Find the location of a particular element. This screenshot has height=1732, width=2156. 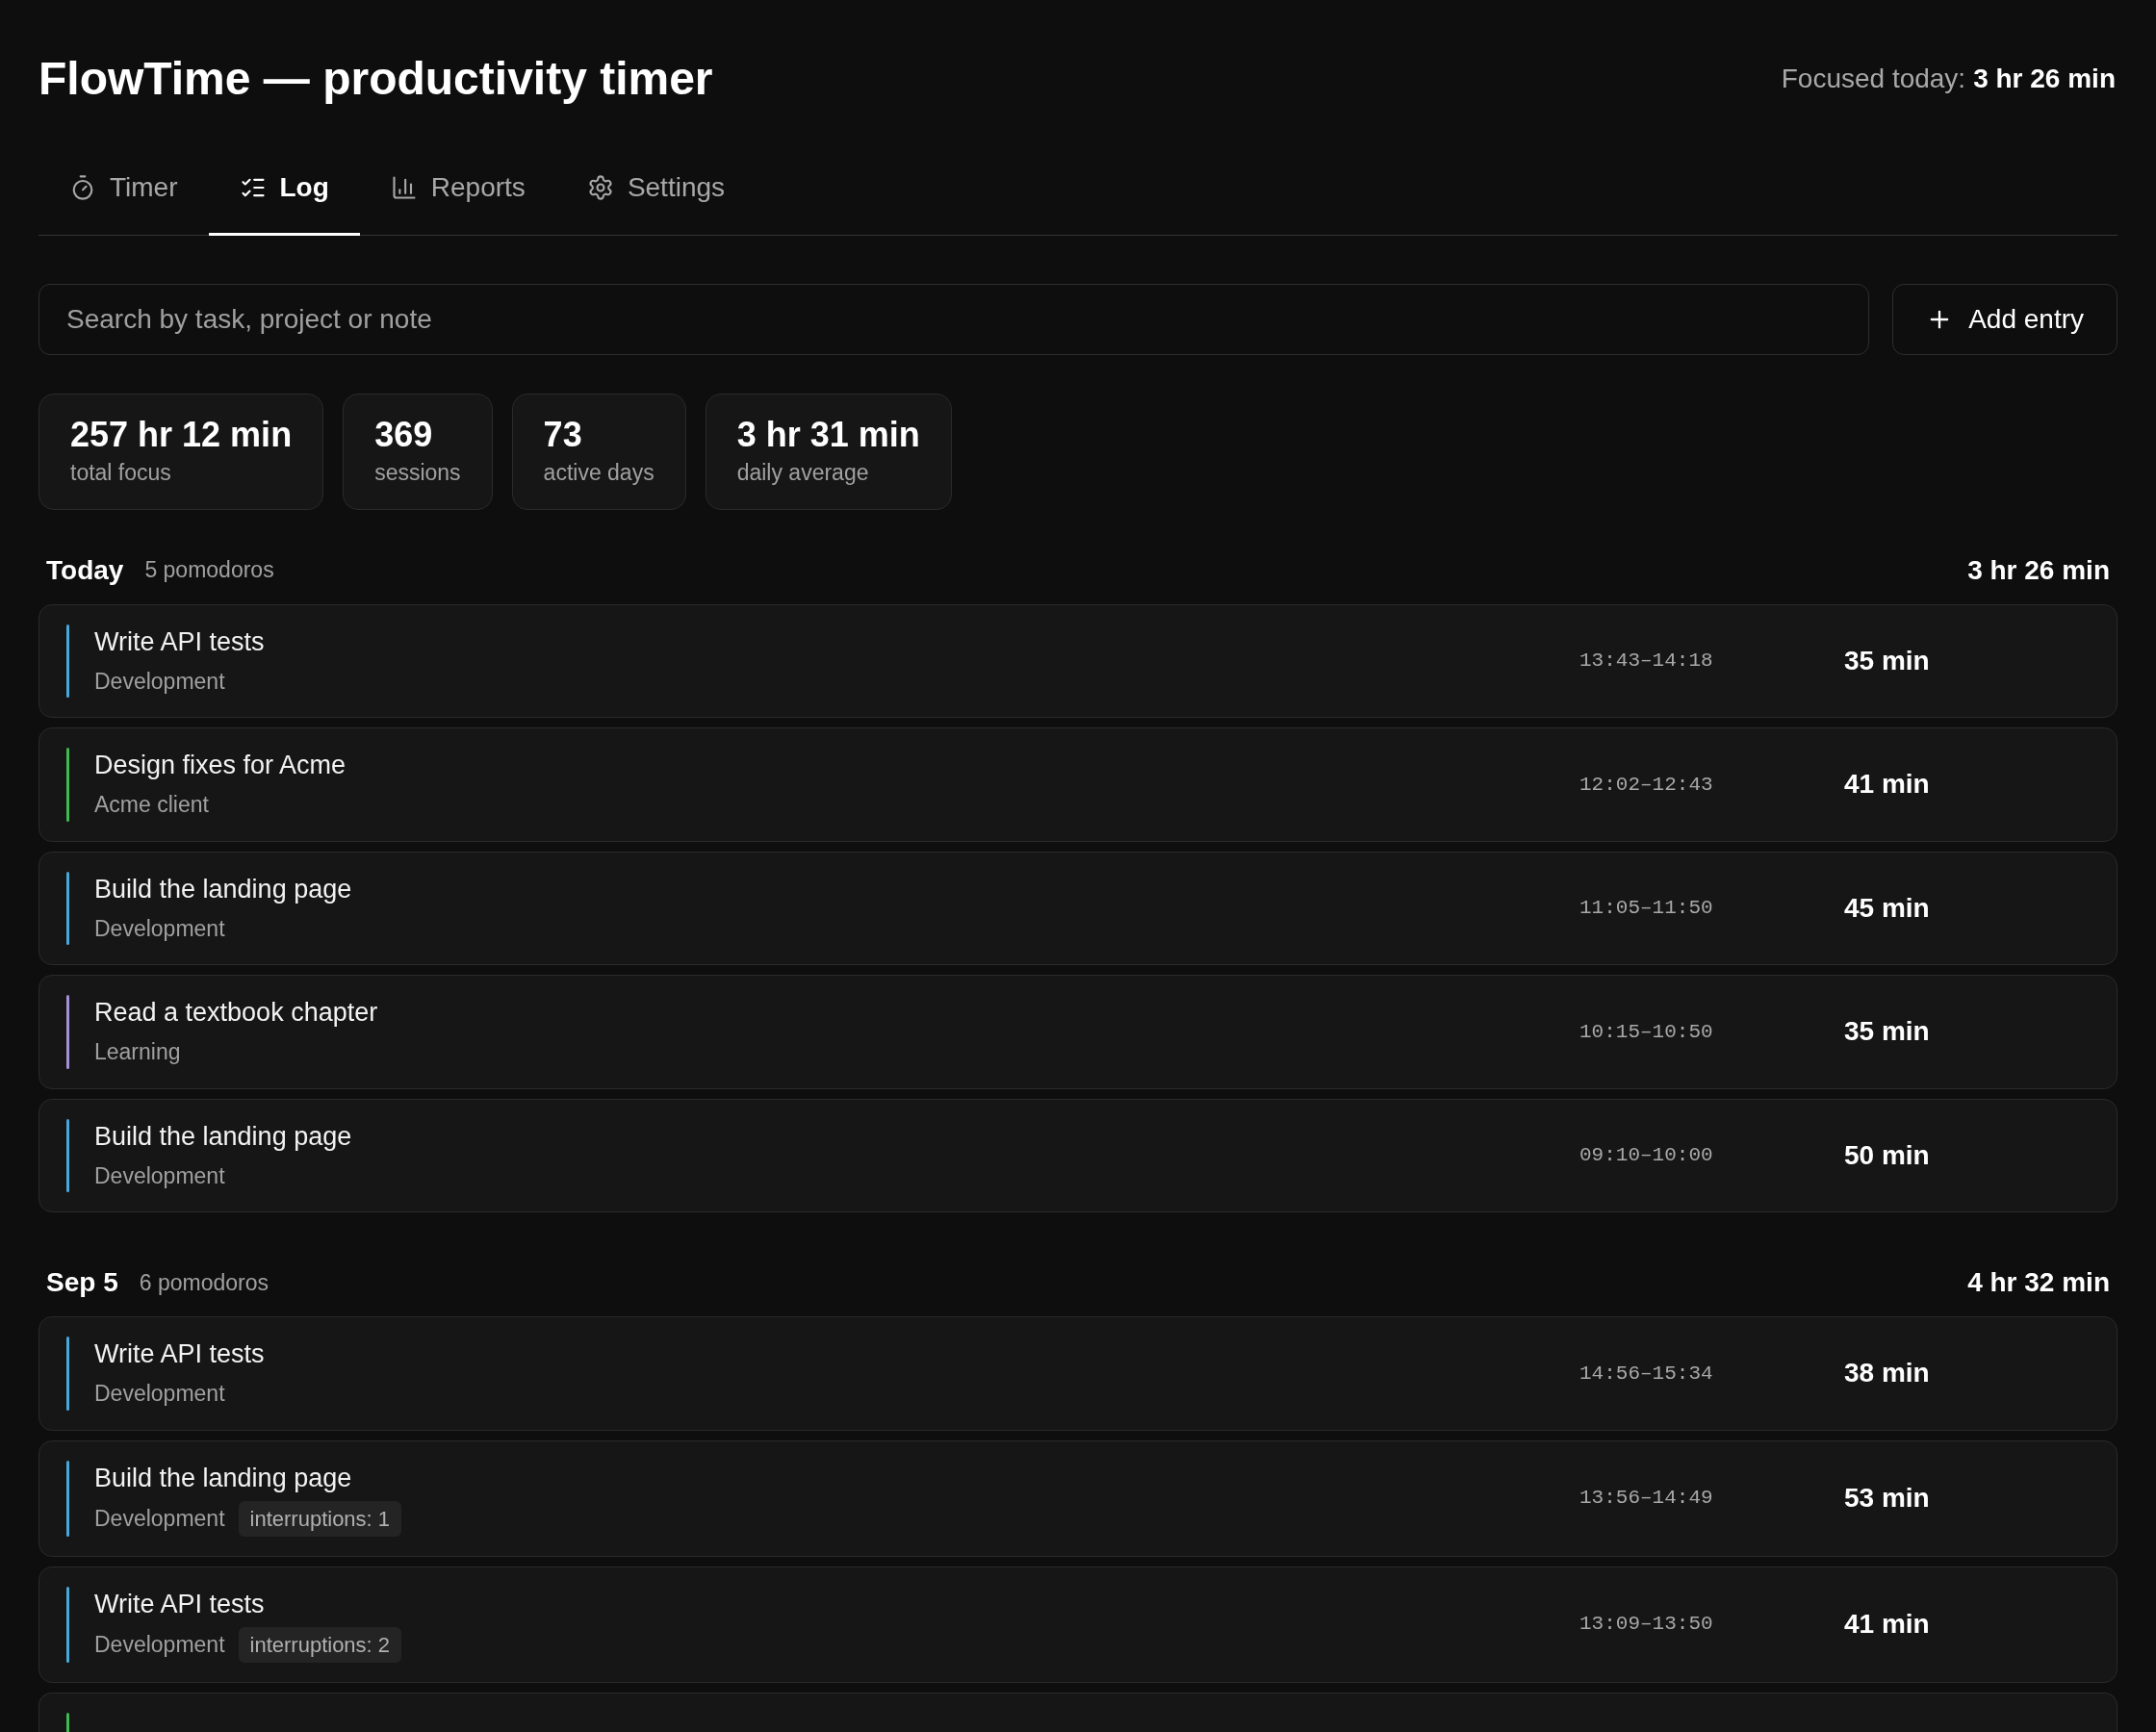

time-range: 11:05–11:50 is located at coordinates (1646, 908).